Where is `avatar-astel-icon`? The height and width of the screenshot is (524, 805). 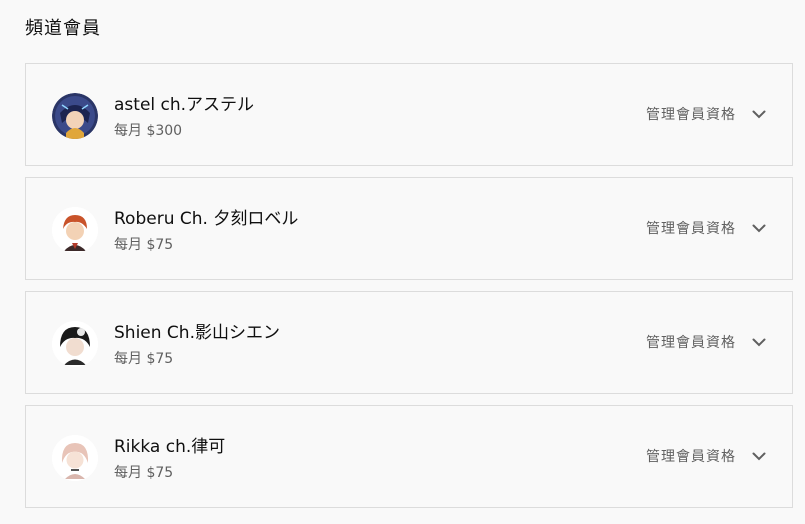
avatar-astel-icon is located at coordinates (75, 116).